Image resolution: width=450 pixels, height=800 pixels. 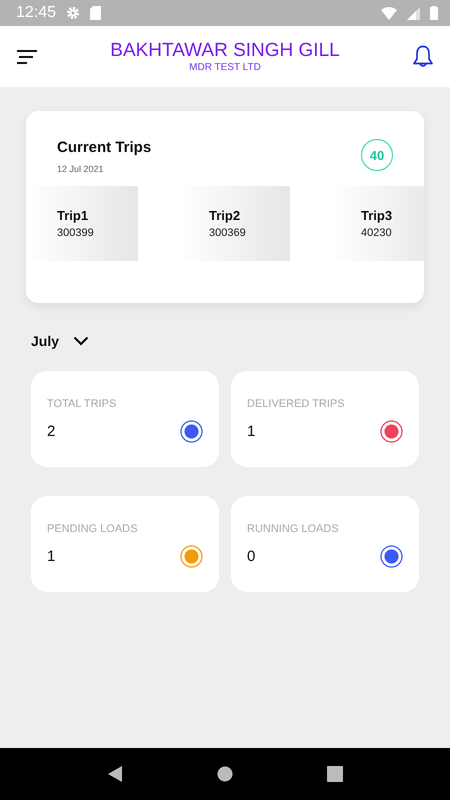 What do you see at coordinates (73, 215) in the screenshot?
I see `trip-name: Trip1` at bounding box center [73, 215].